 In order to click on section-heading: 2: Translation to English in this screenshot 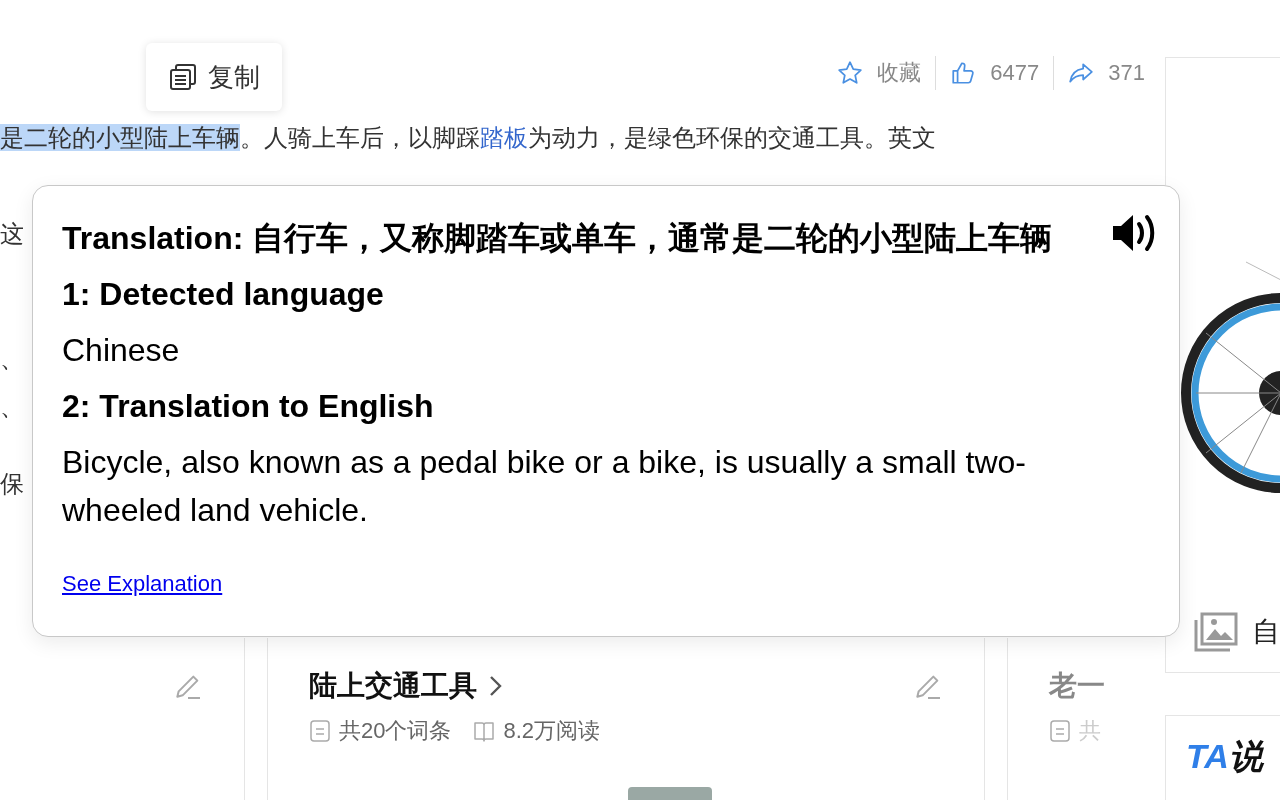, I will do `click(248, 406)`.